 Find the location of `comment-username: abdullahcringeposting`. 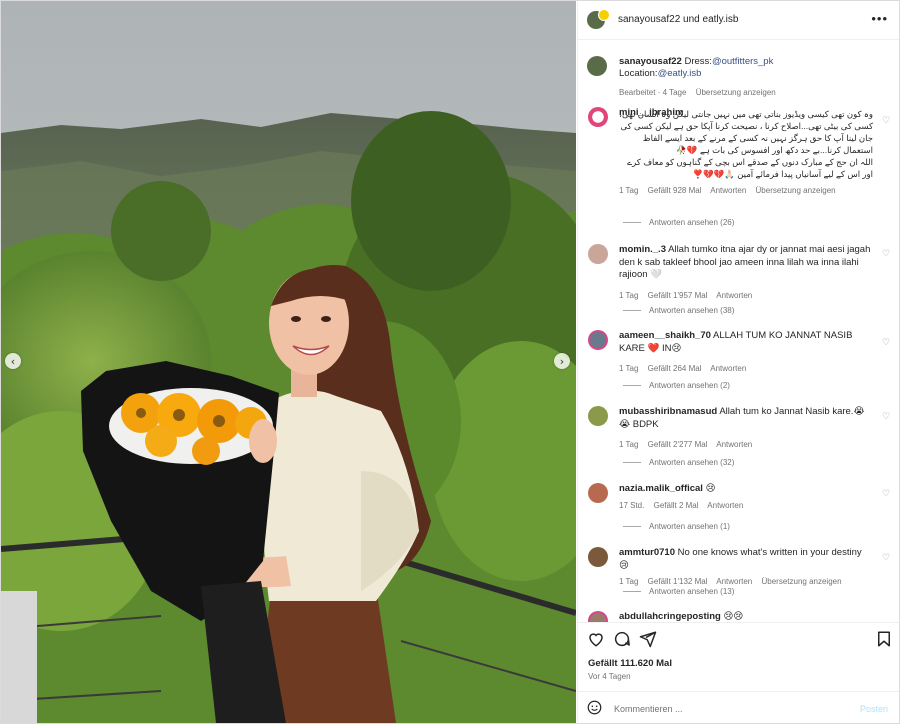

comment-username: abdullahcringeposting is located at coordinates (670, 616).